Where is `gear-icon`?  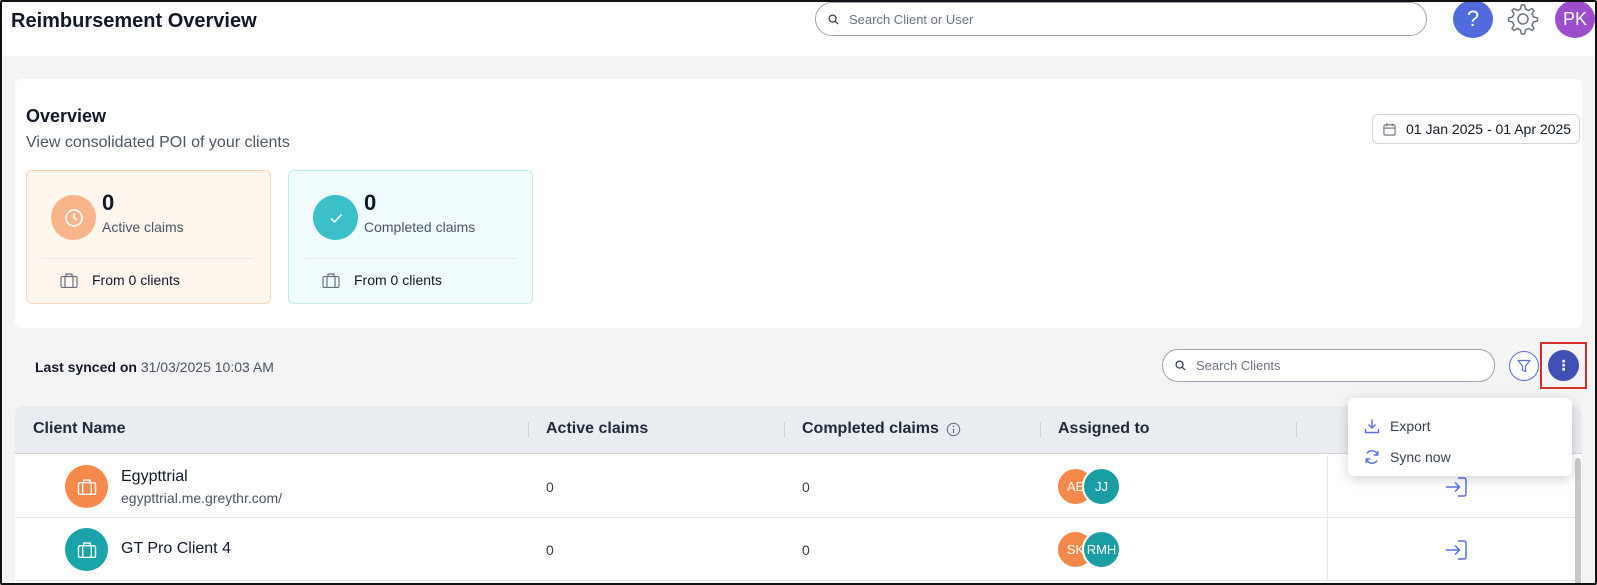
gear-icon is located at coordinates (1523, 19).